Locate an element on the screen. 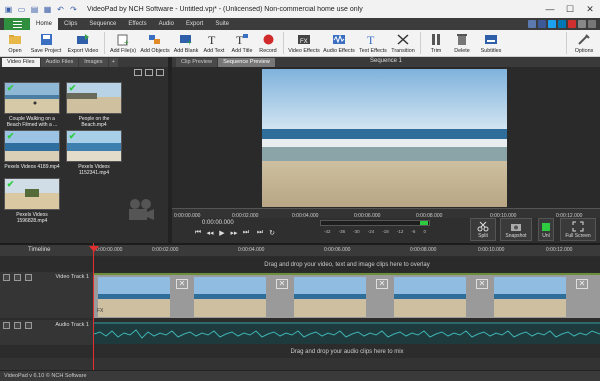  delete-icon is located at coordinates (462, 39).